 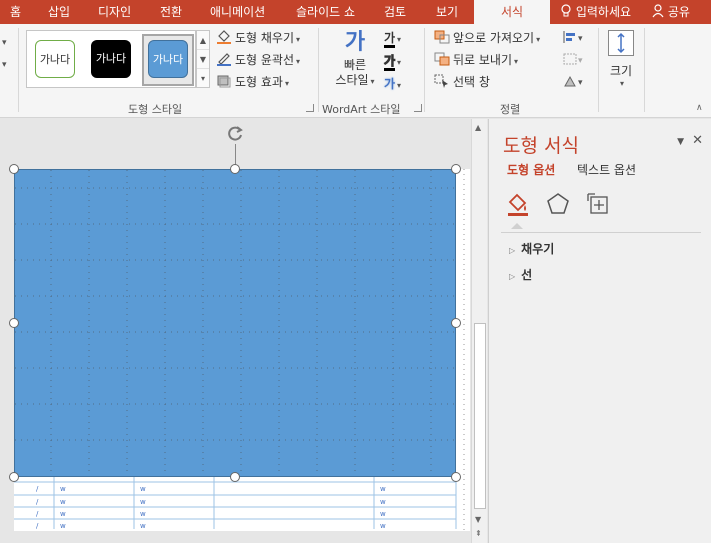 I want to click on gallery-up-icon: ▲, so click(x=203, y=40).